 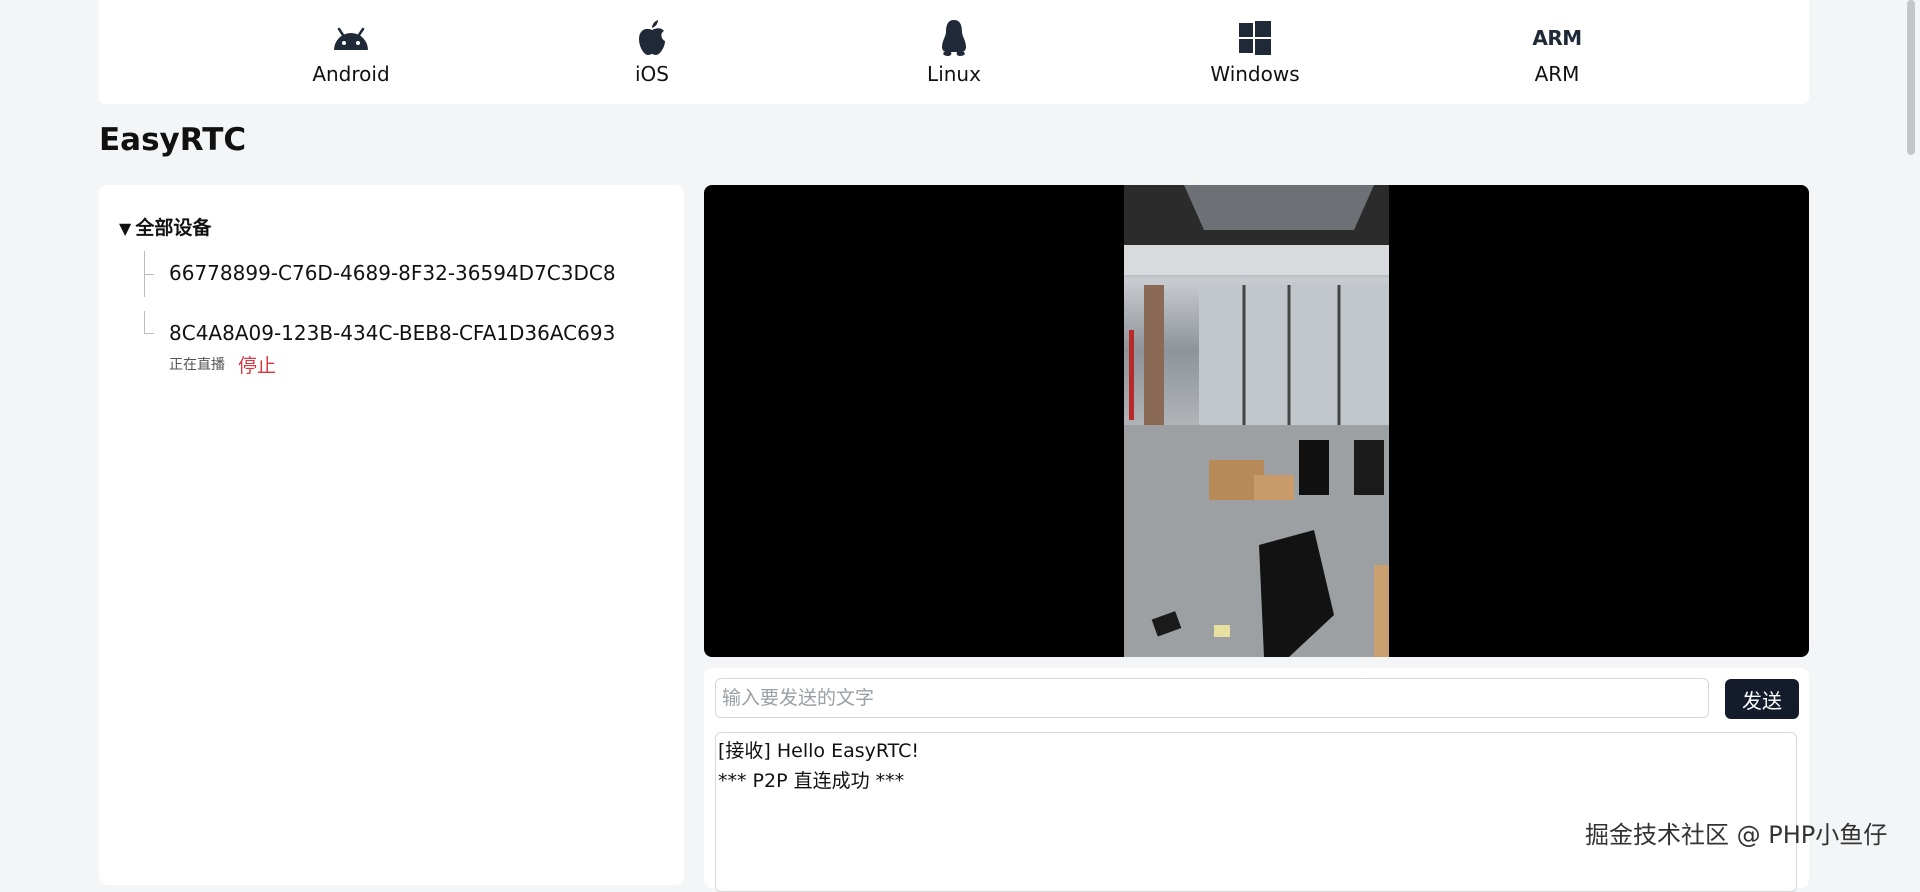 What do you see at coordinates (173, 228) in the screenshot?
I see `tree-root-label: 全部设备` at bounding box center [173, 228].